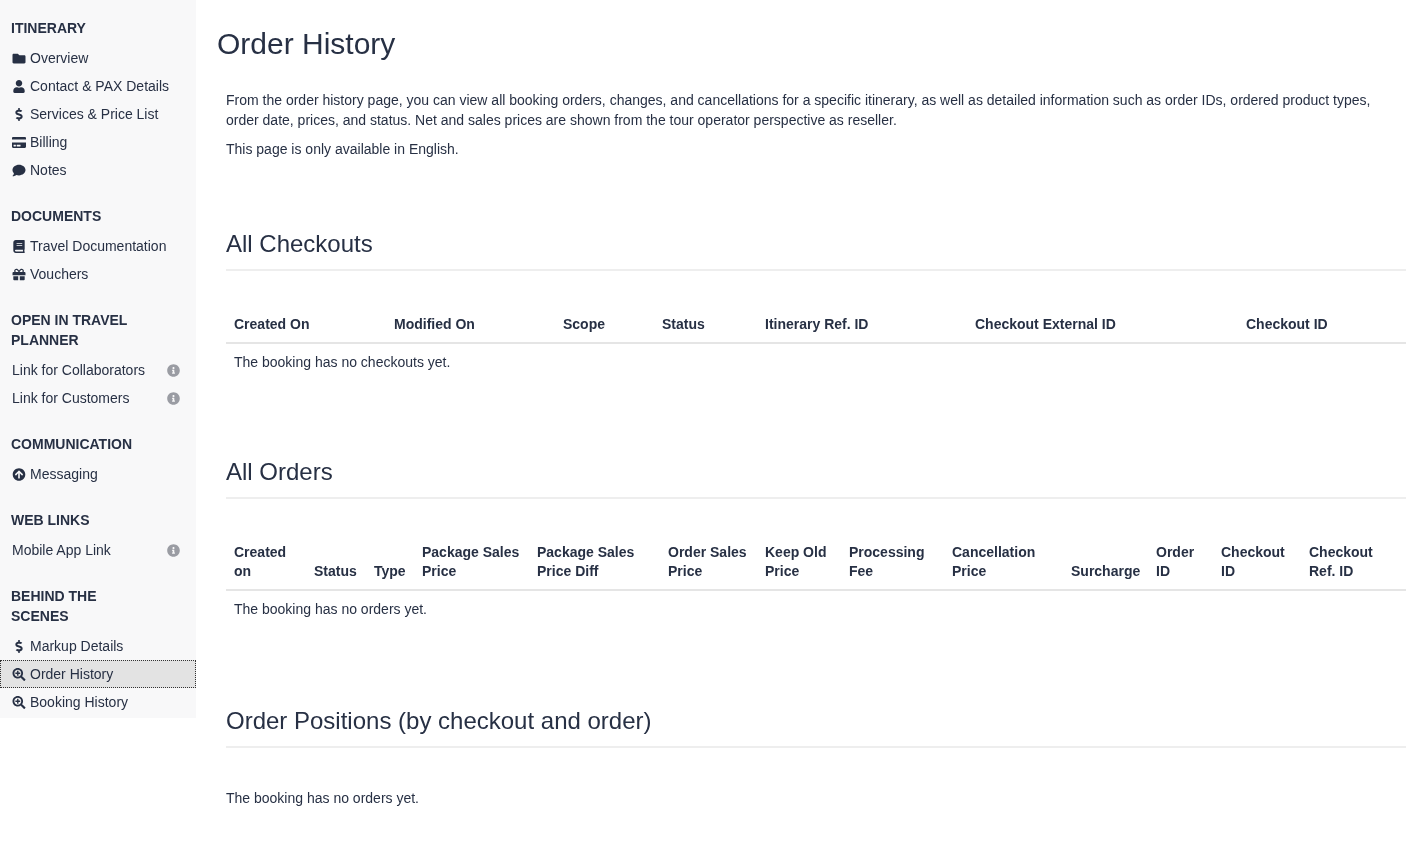 This screenshot has height=847, width=1416. I want to click on sidebar-item: Mobile App Link, so click(98, 550).